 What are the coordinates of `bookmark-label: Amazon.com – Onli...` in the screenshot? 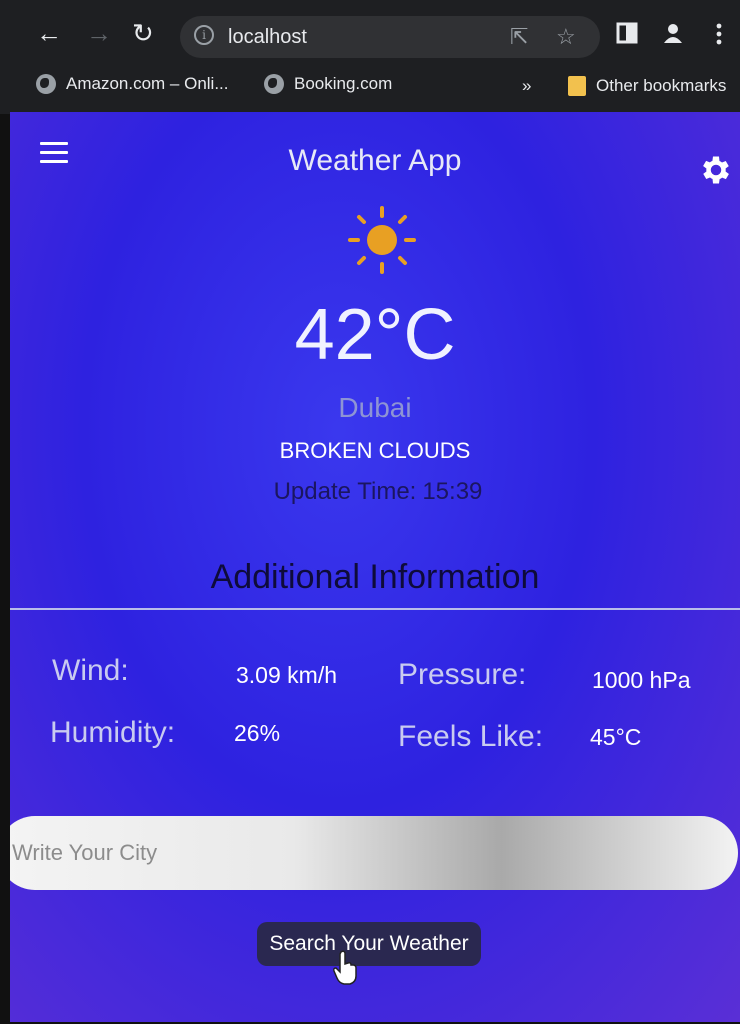 It's located at (147, 83).